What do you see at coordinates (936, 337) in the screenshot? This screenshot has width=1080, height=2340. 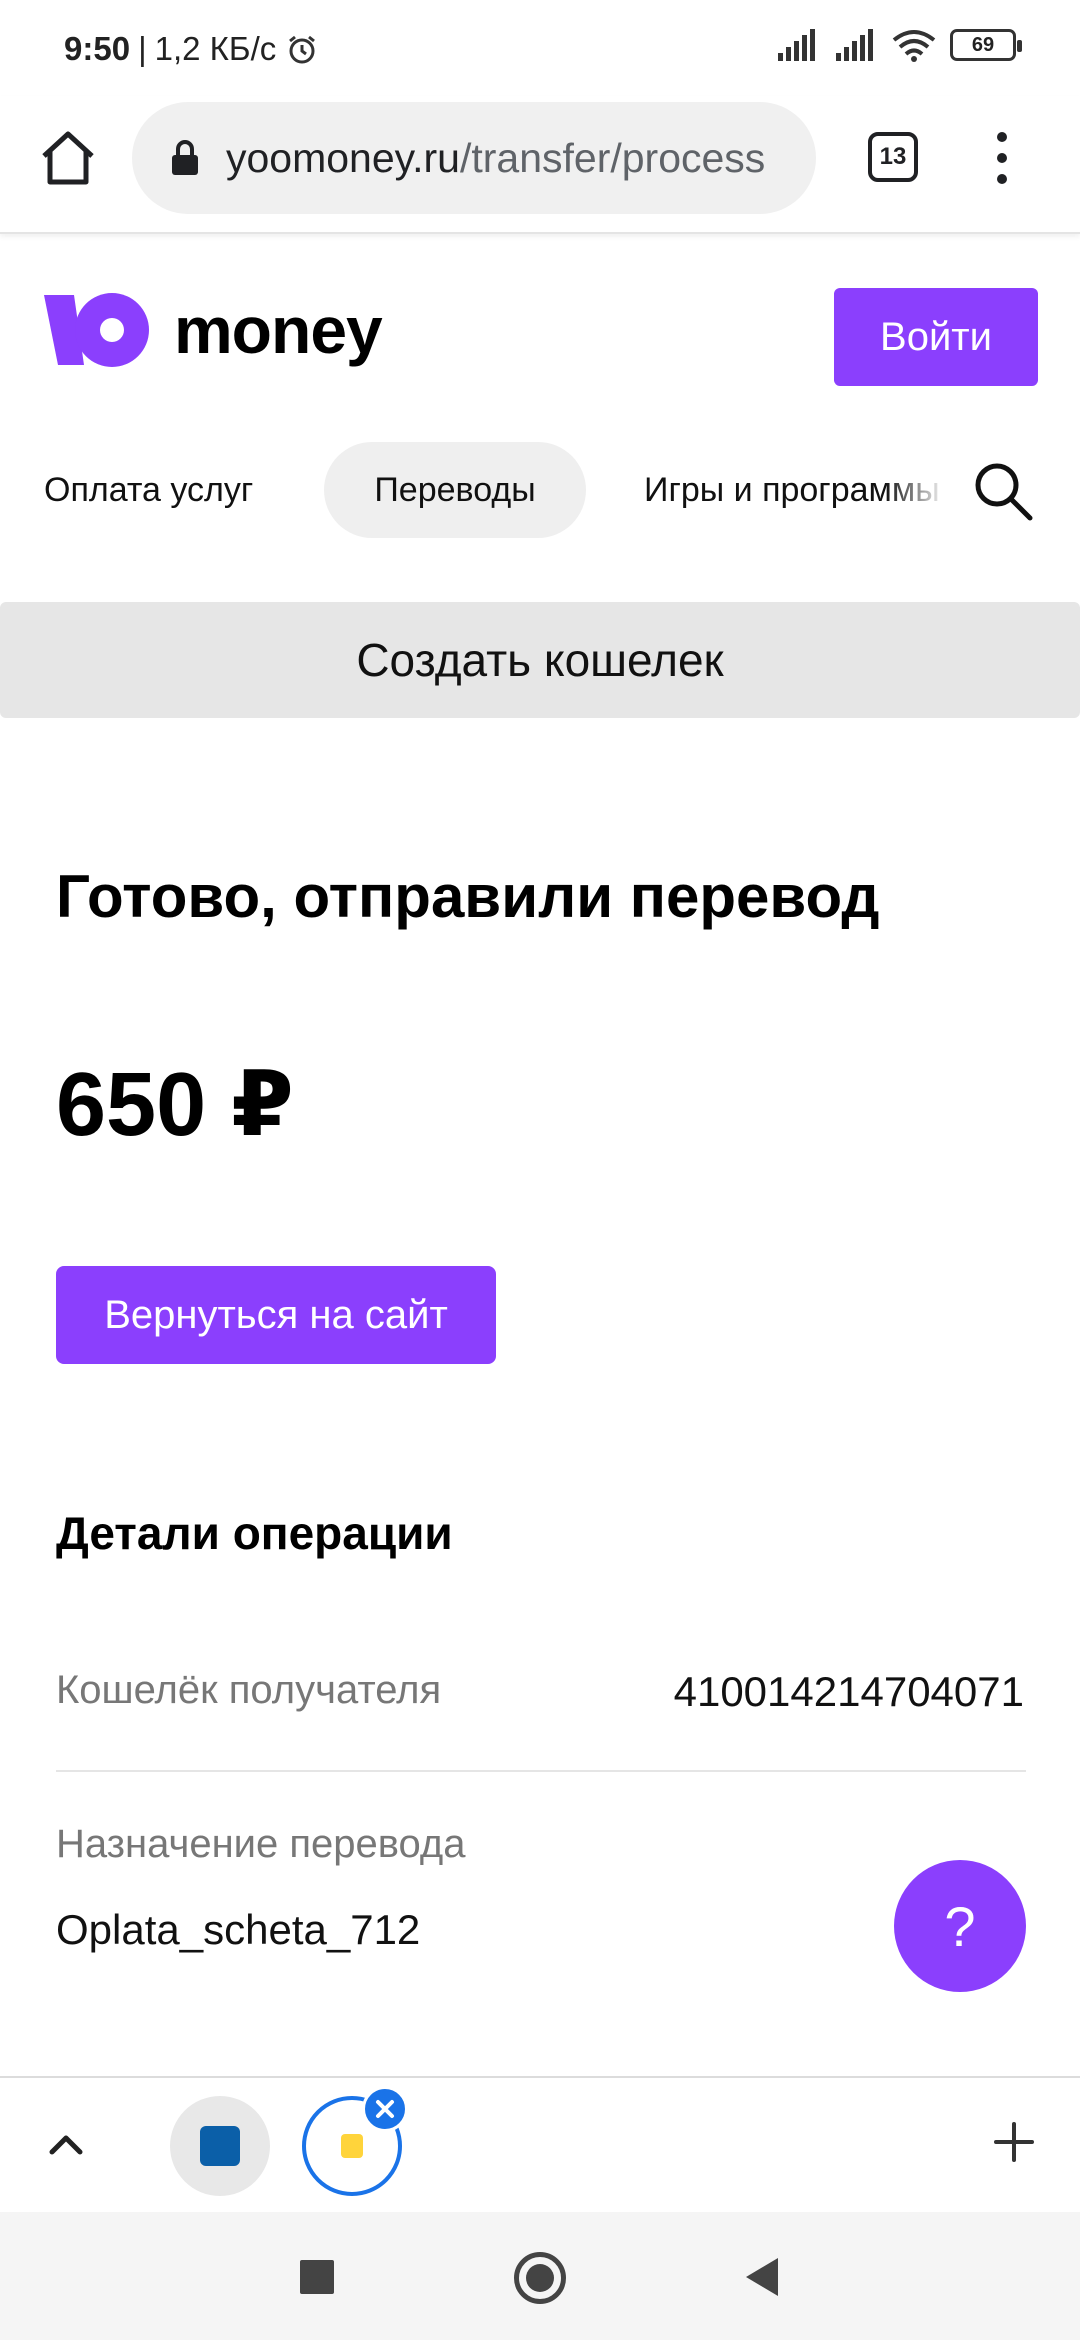 I see `login-button: Войти` at bounding box center [936, 337].